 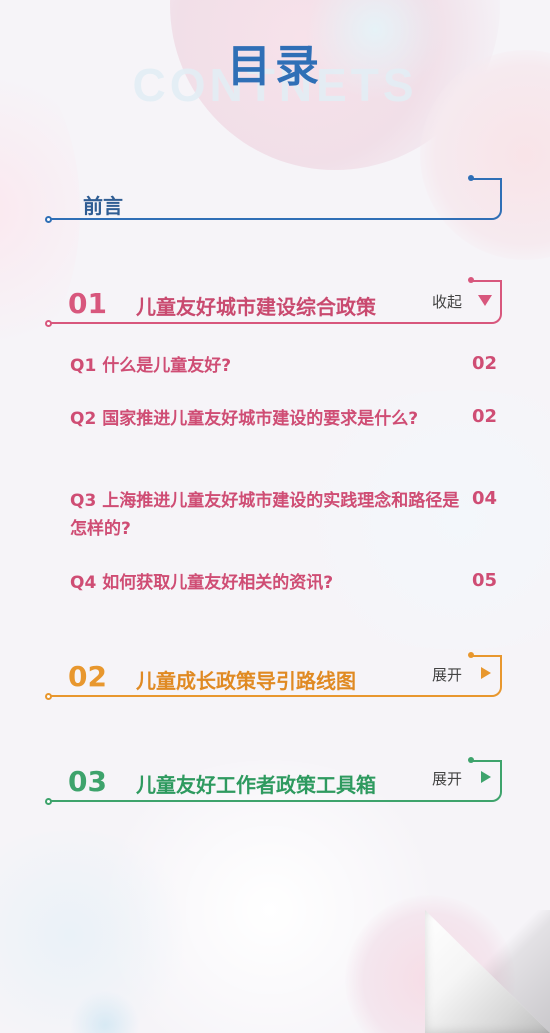 I want to click on section-title: 儿童成长政策导引路线图, so click(x=246, y=679).